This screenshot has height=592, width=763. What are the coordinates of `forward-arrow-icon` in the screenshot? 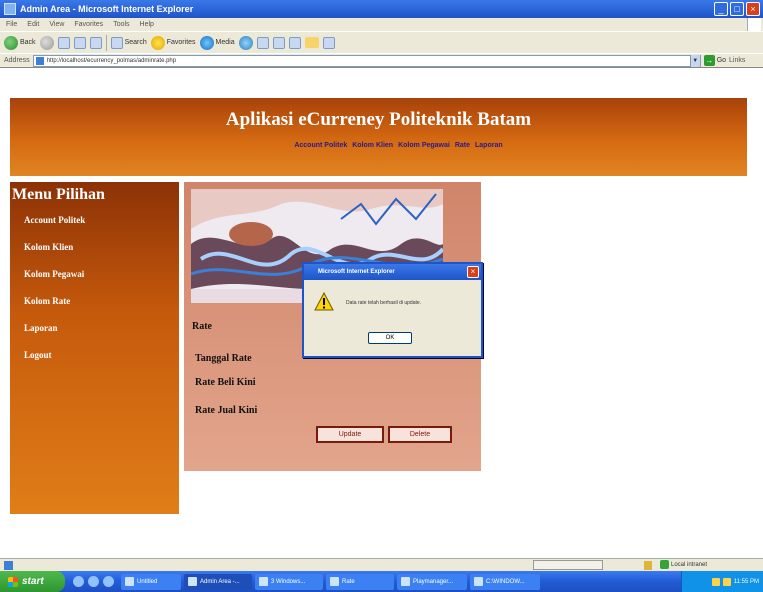 It's located at (46, 42).